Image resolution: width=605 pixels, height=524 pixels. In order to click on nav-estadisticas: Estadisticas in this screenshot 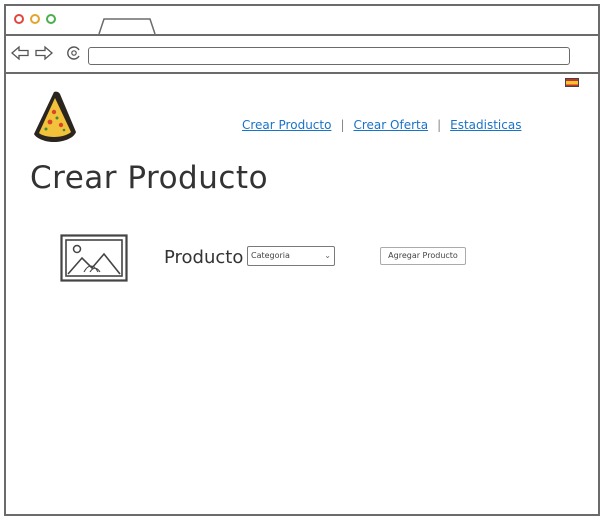, I will do `click(485, 125)`.